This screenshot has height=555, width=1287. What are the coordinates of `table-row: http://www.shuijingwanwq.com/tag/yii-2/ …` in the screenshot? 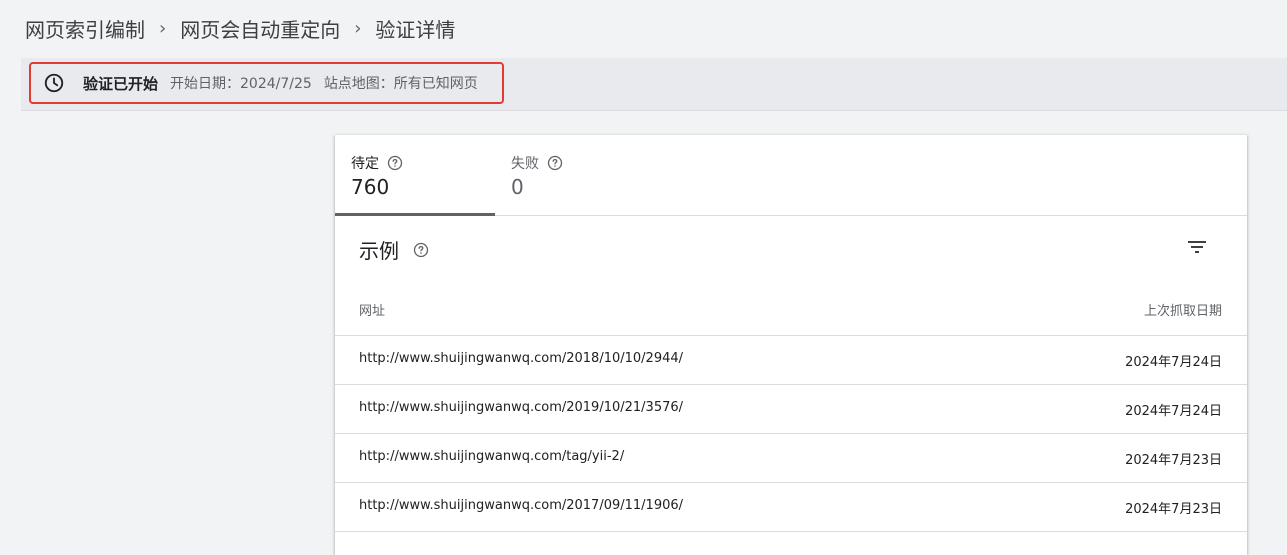 It's located at (791, 458).